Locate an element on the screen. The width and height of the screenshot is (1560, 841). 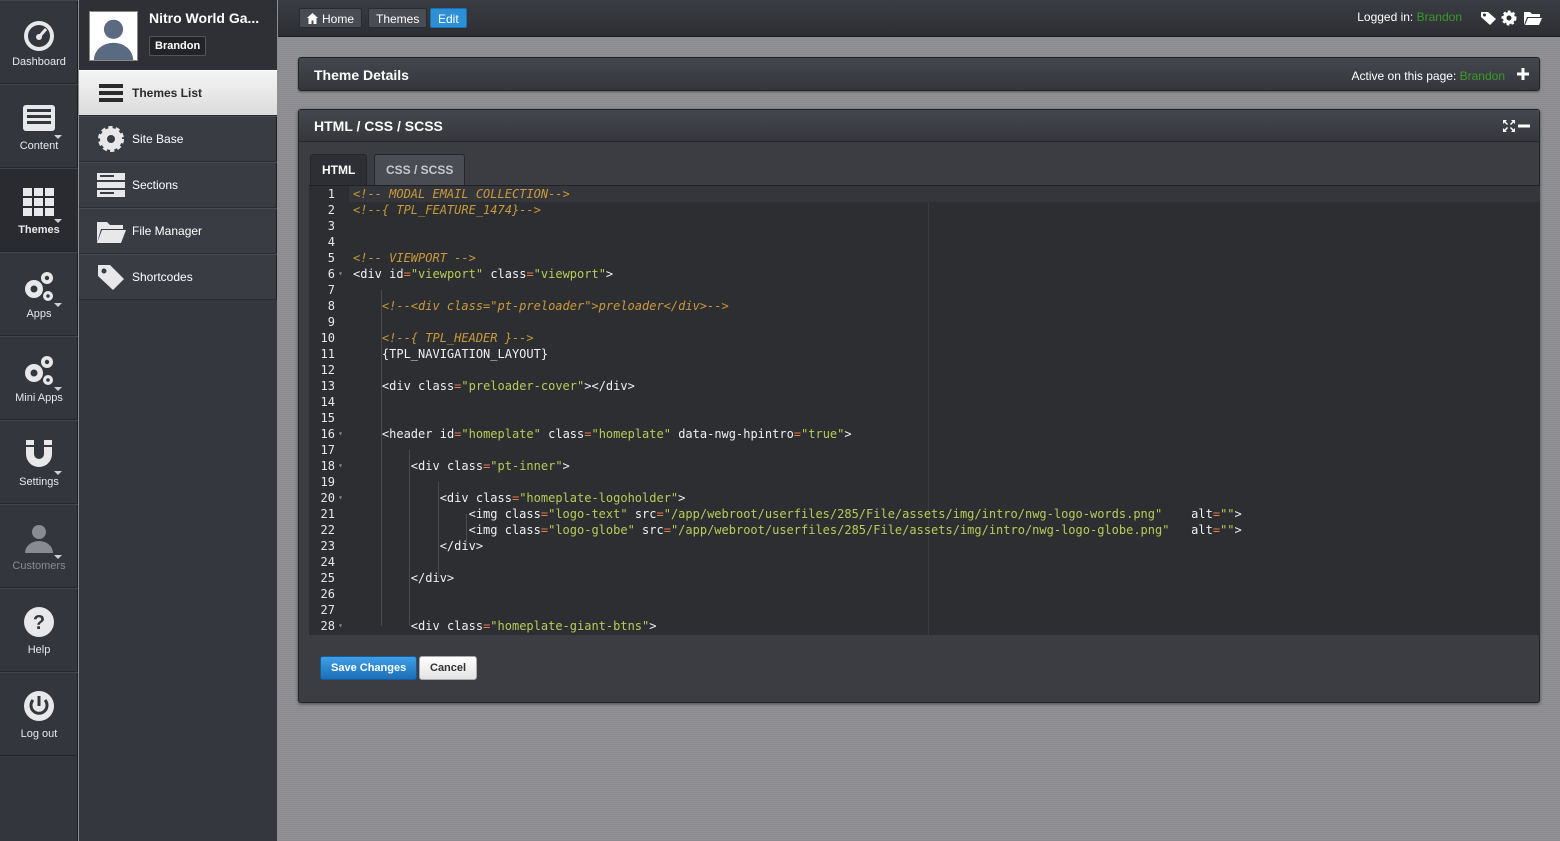
line-number: 8 is located at coordinates (331, 306).